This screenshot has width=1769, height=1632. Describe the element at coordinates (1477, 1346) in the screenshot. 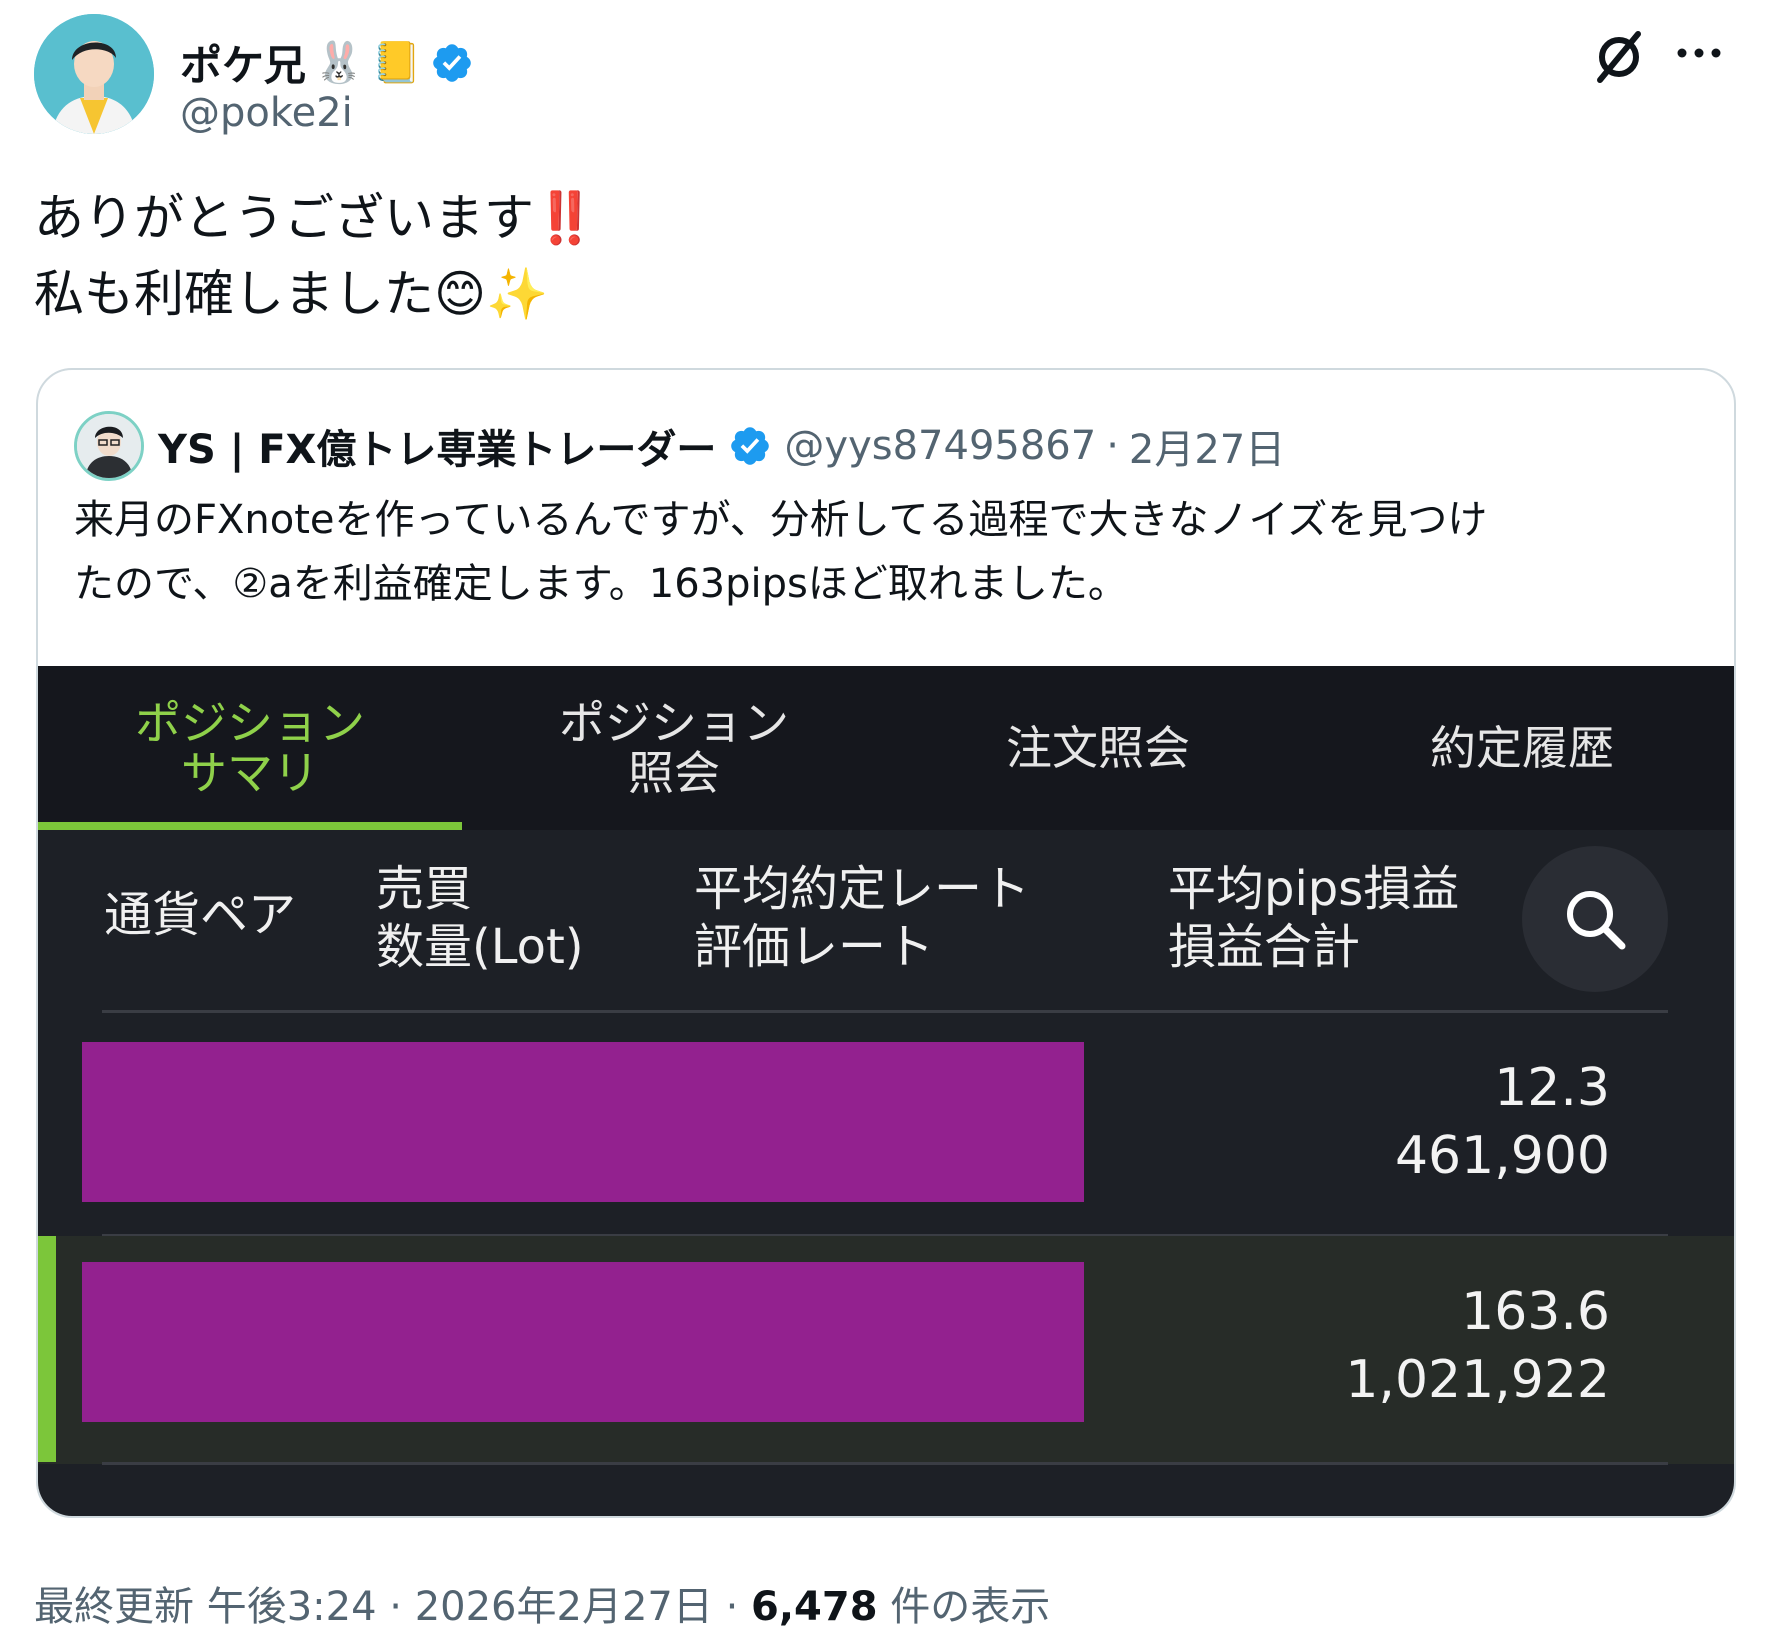

I see `row-2-values: 163.6 1,021,922` at that location.